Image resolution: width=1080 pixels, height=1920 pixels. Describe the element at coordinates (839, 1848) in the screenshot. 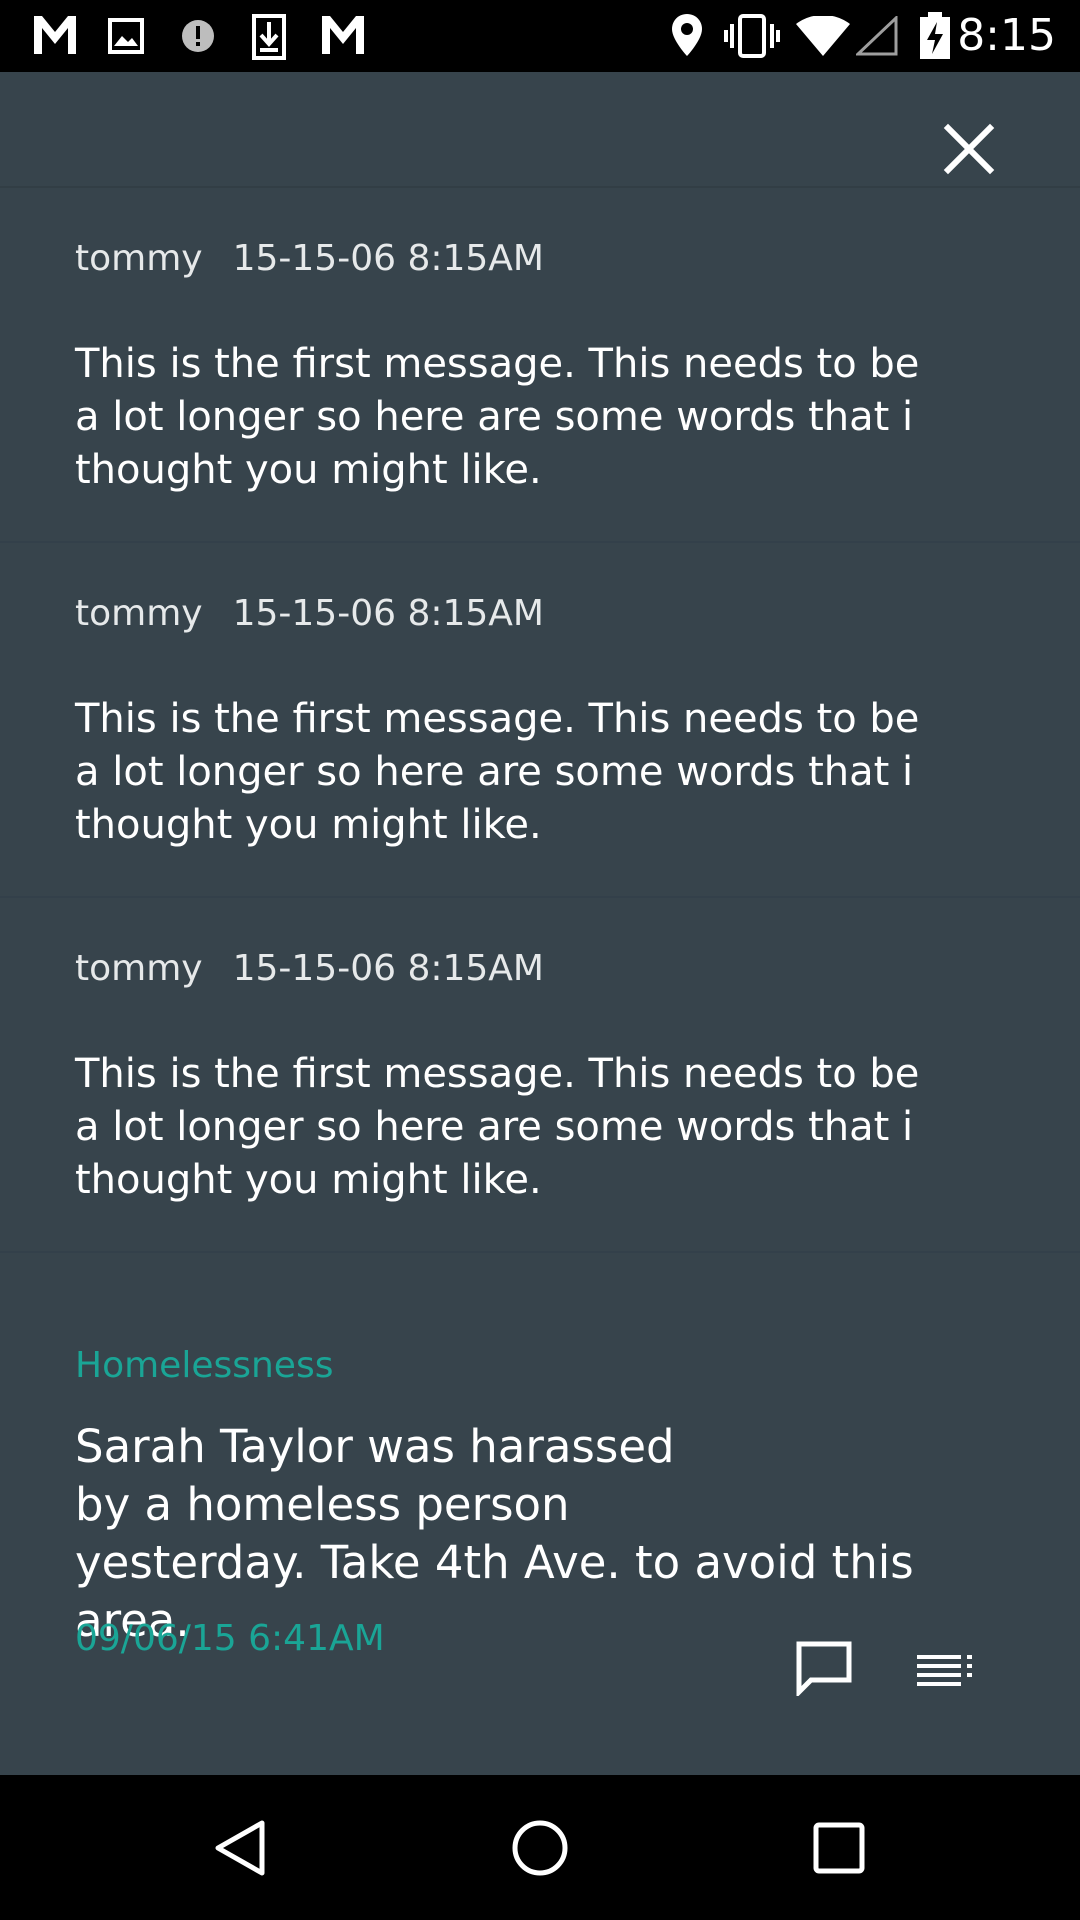

I see `recents-icon` at that location.